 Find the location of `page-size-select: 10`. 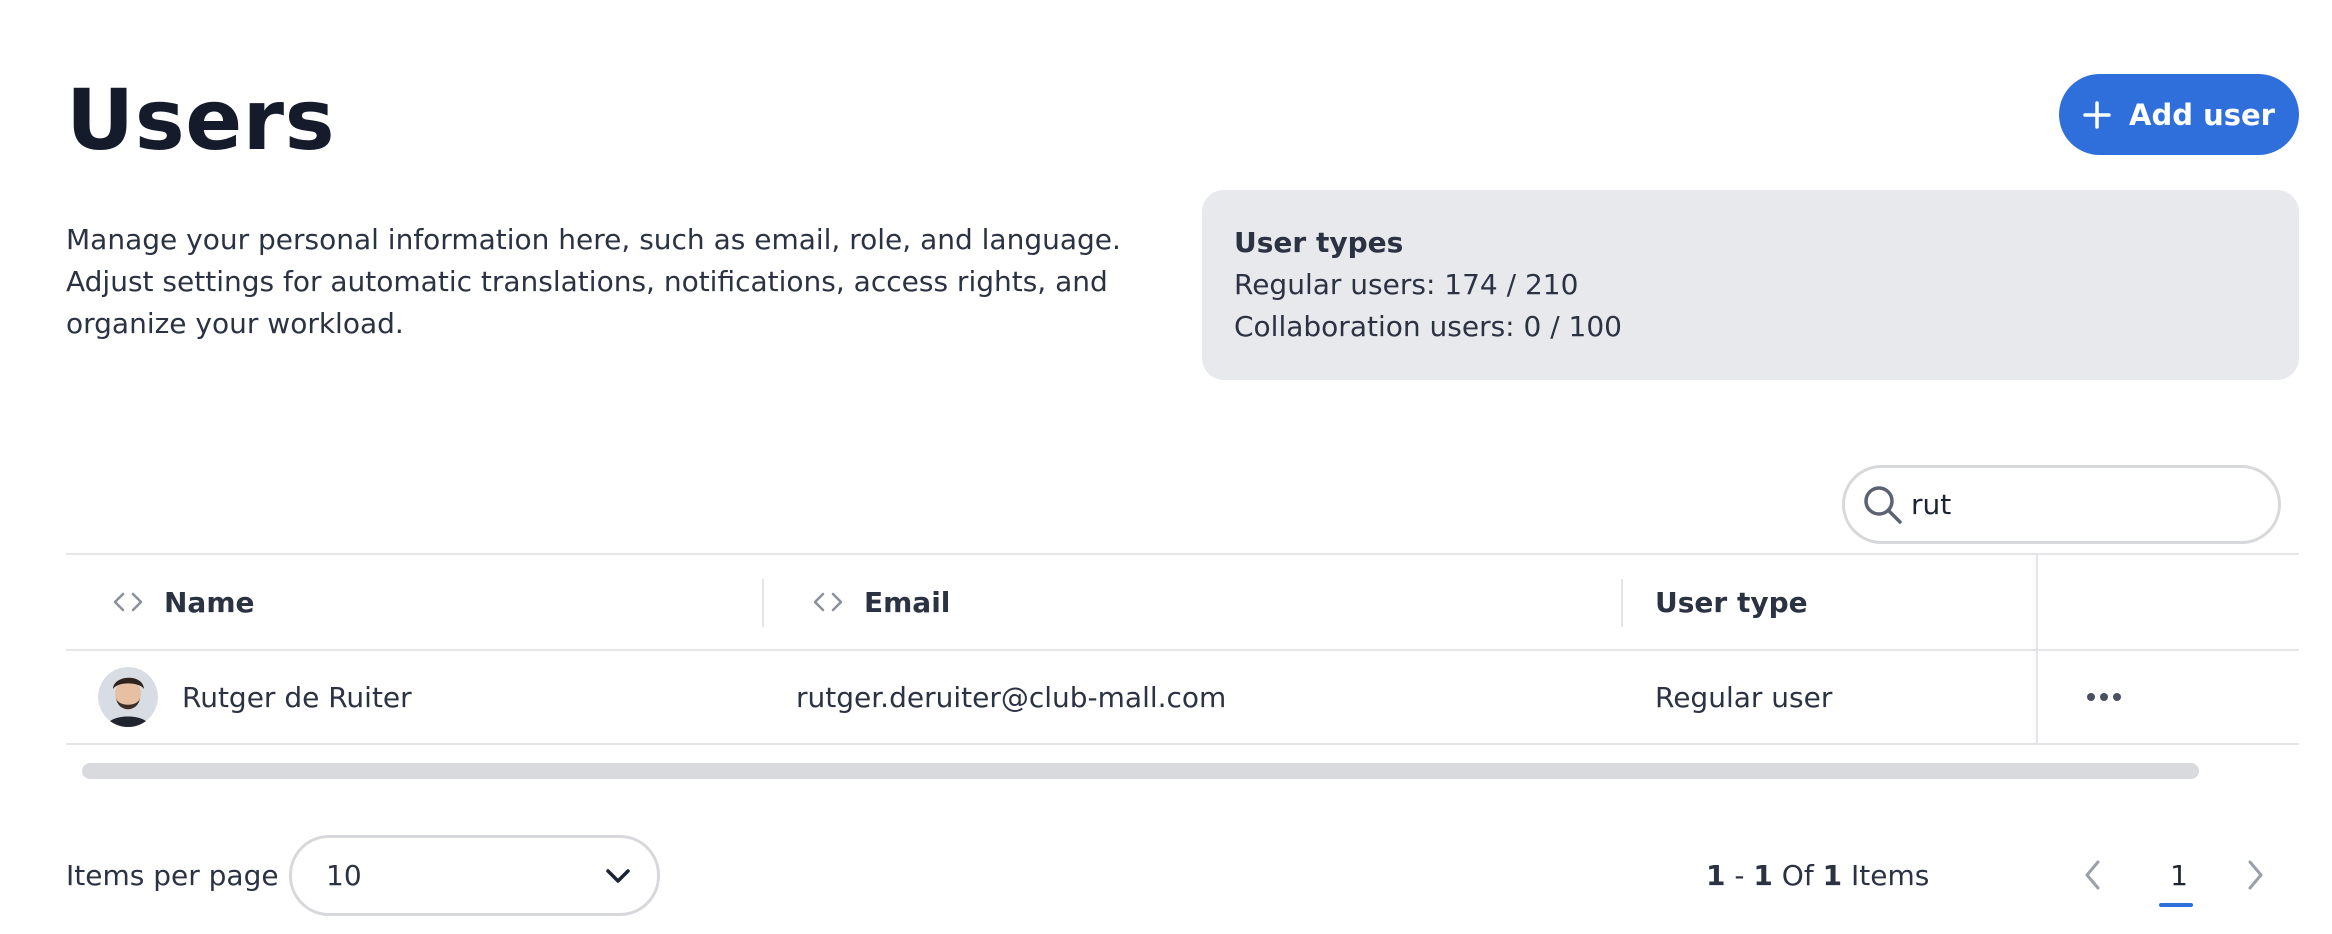

page-size-select: 10 is located at coordinates (474, 875).